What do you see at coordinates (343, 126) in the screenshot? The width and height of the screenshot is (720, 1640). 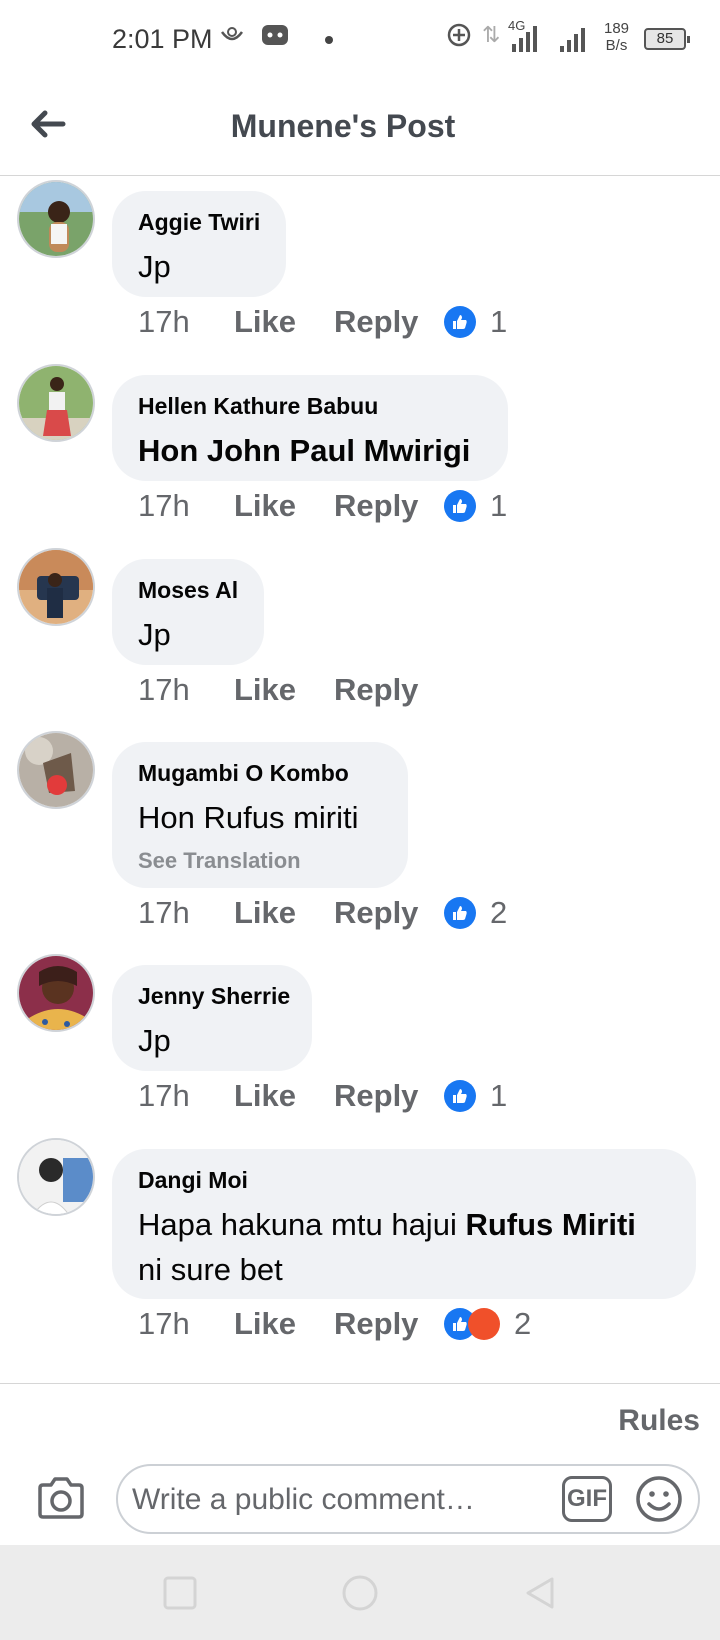 I see `page-title: Munene's Post` at bounding box center [343, 126].